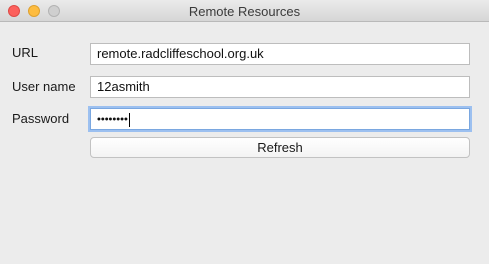 This screenshot has width=489, height=264. I want to click on password-masked-value: ••••••••, so click(112, 119).